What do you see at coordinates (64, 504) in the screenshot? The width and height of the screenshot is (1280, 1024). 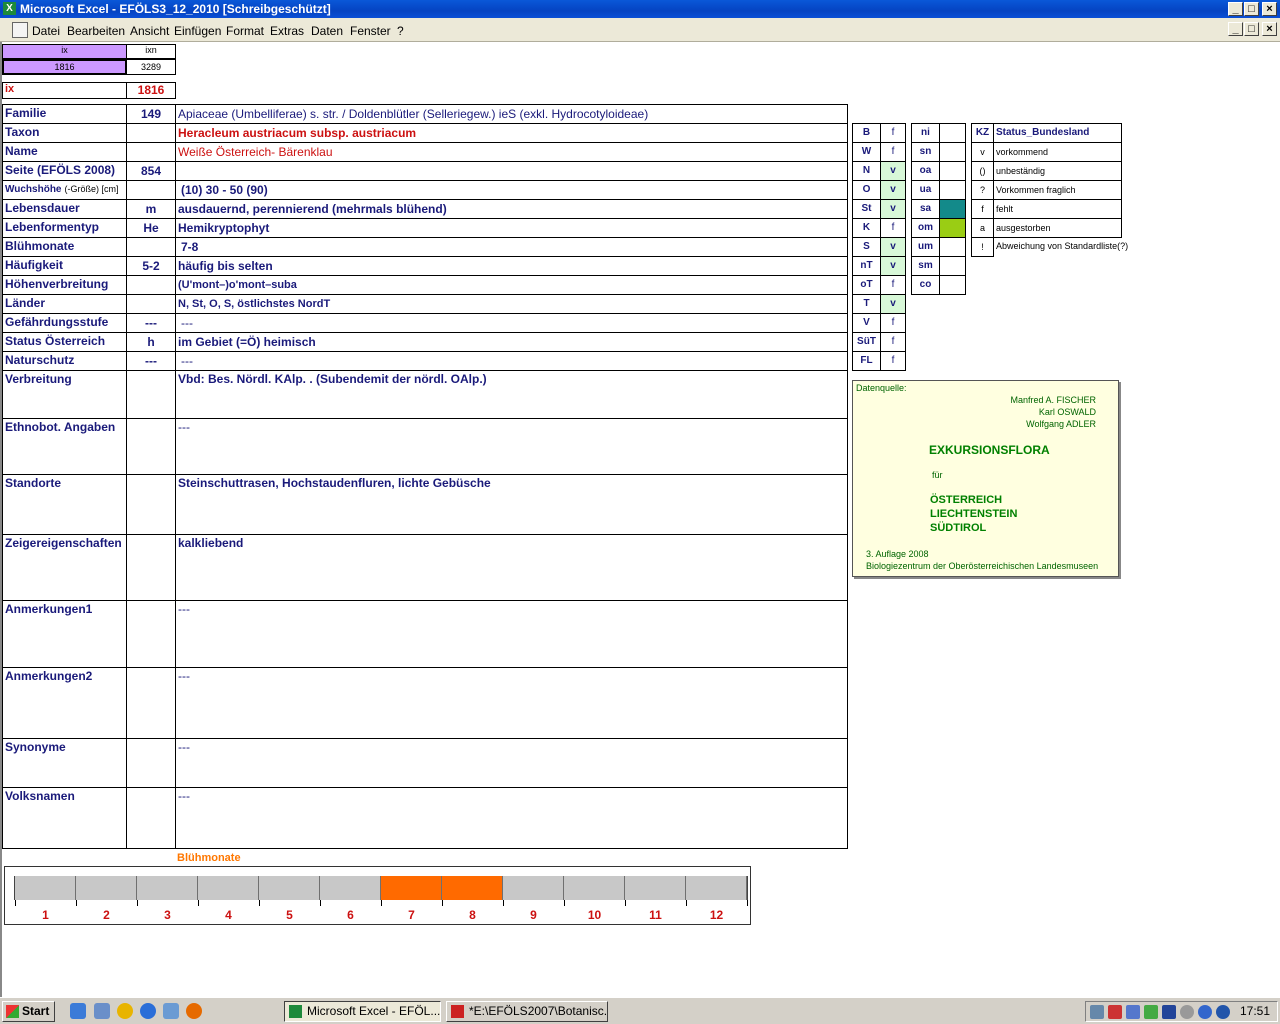 I see `row-label-16: Standorte` at bounding box center [64, 504].